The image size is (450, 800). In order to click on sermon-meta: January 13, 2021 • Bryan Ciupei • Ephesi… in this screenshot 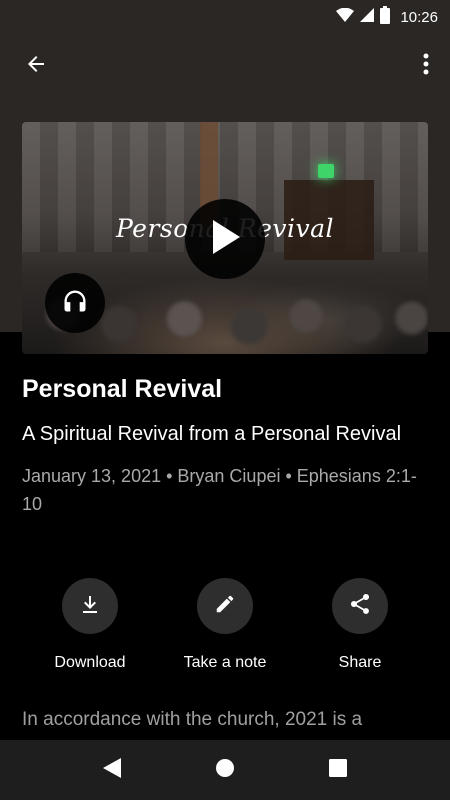, I will do `click(219, 490)`.